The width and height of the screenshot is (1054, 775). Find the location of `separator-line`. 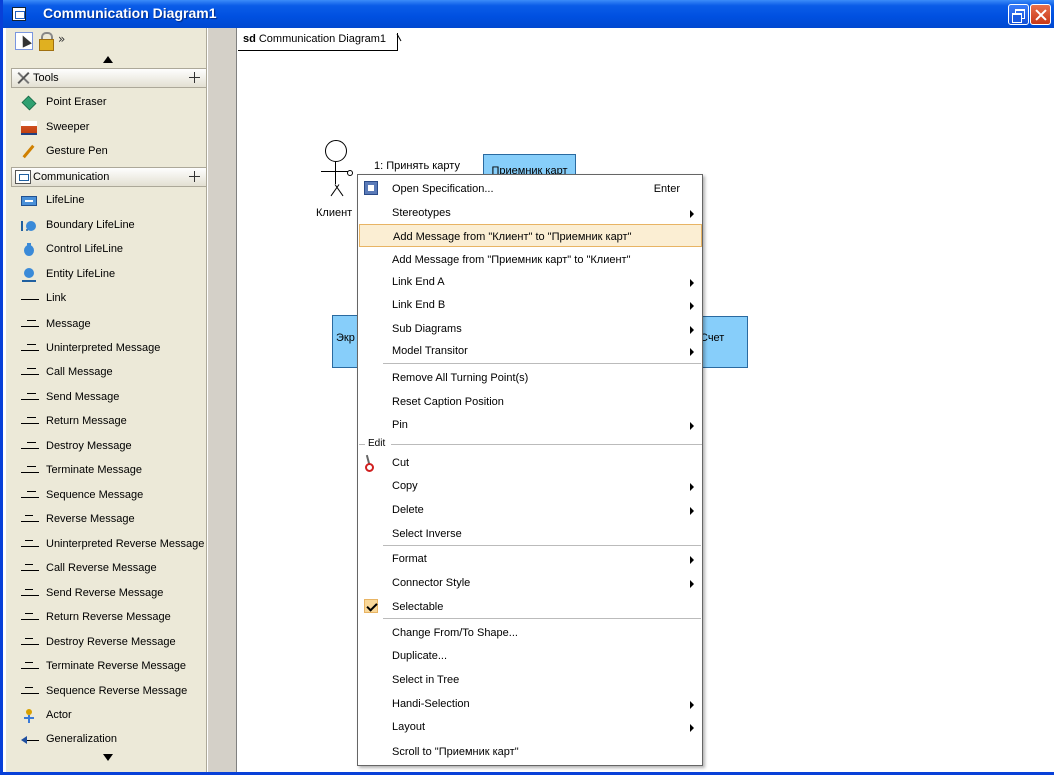

separator-line is located at coordinates (546, 444).